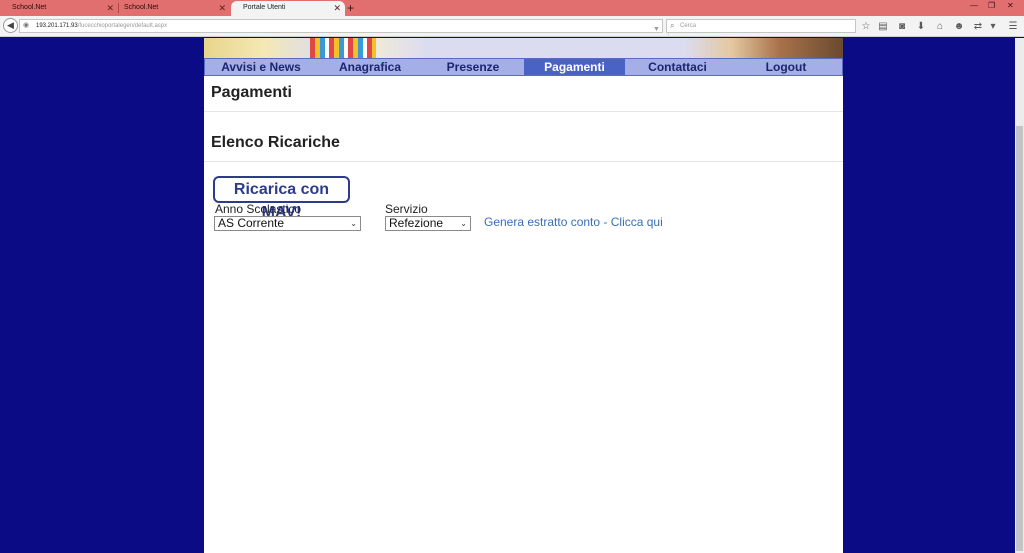 The width and height of the screenshot is (1024, 553). What do you see at coordinates (883, 27) in the screenshot?
I see `clipboard-icon: ▤` at bounding box center [883, 27].